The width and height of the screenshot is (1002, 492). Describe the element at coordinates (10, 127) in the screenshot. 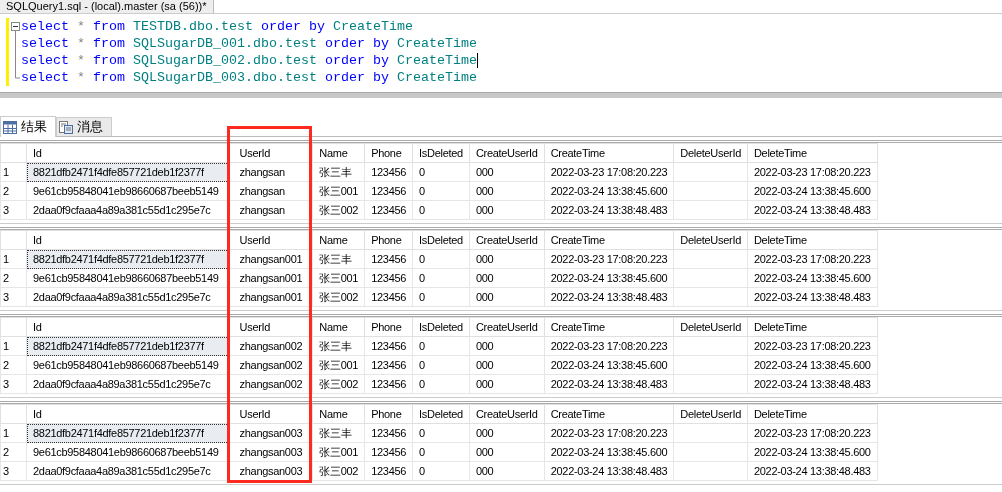

I see `grid-icon` at that location.